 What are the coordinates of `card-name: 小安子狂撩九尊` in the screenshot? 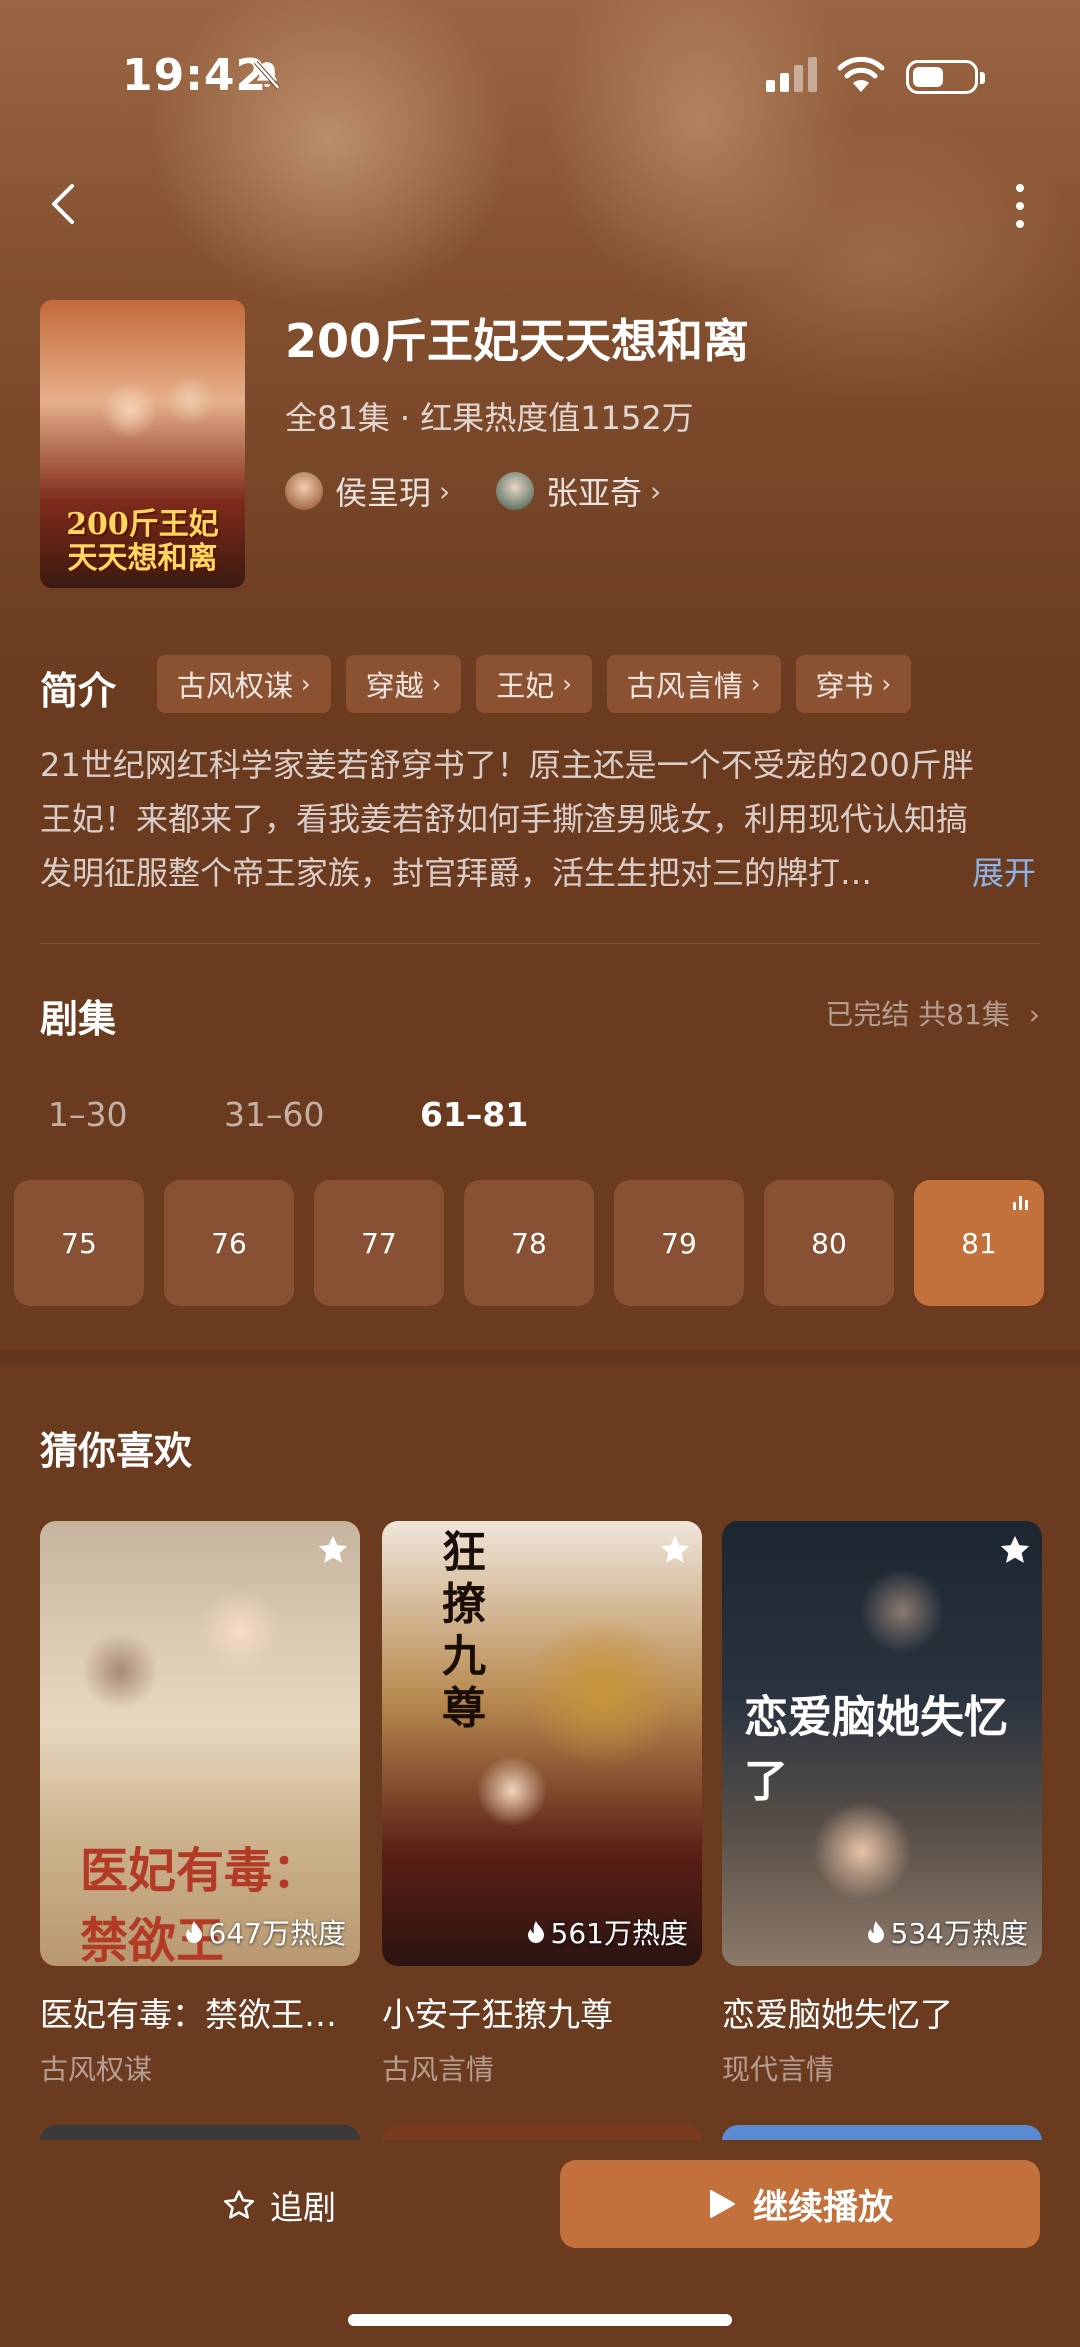 It's located at (497, 2014).